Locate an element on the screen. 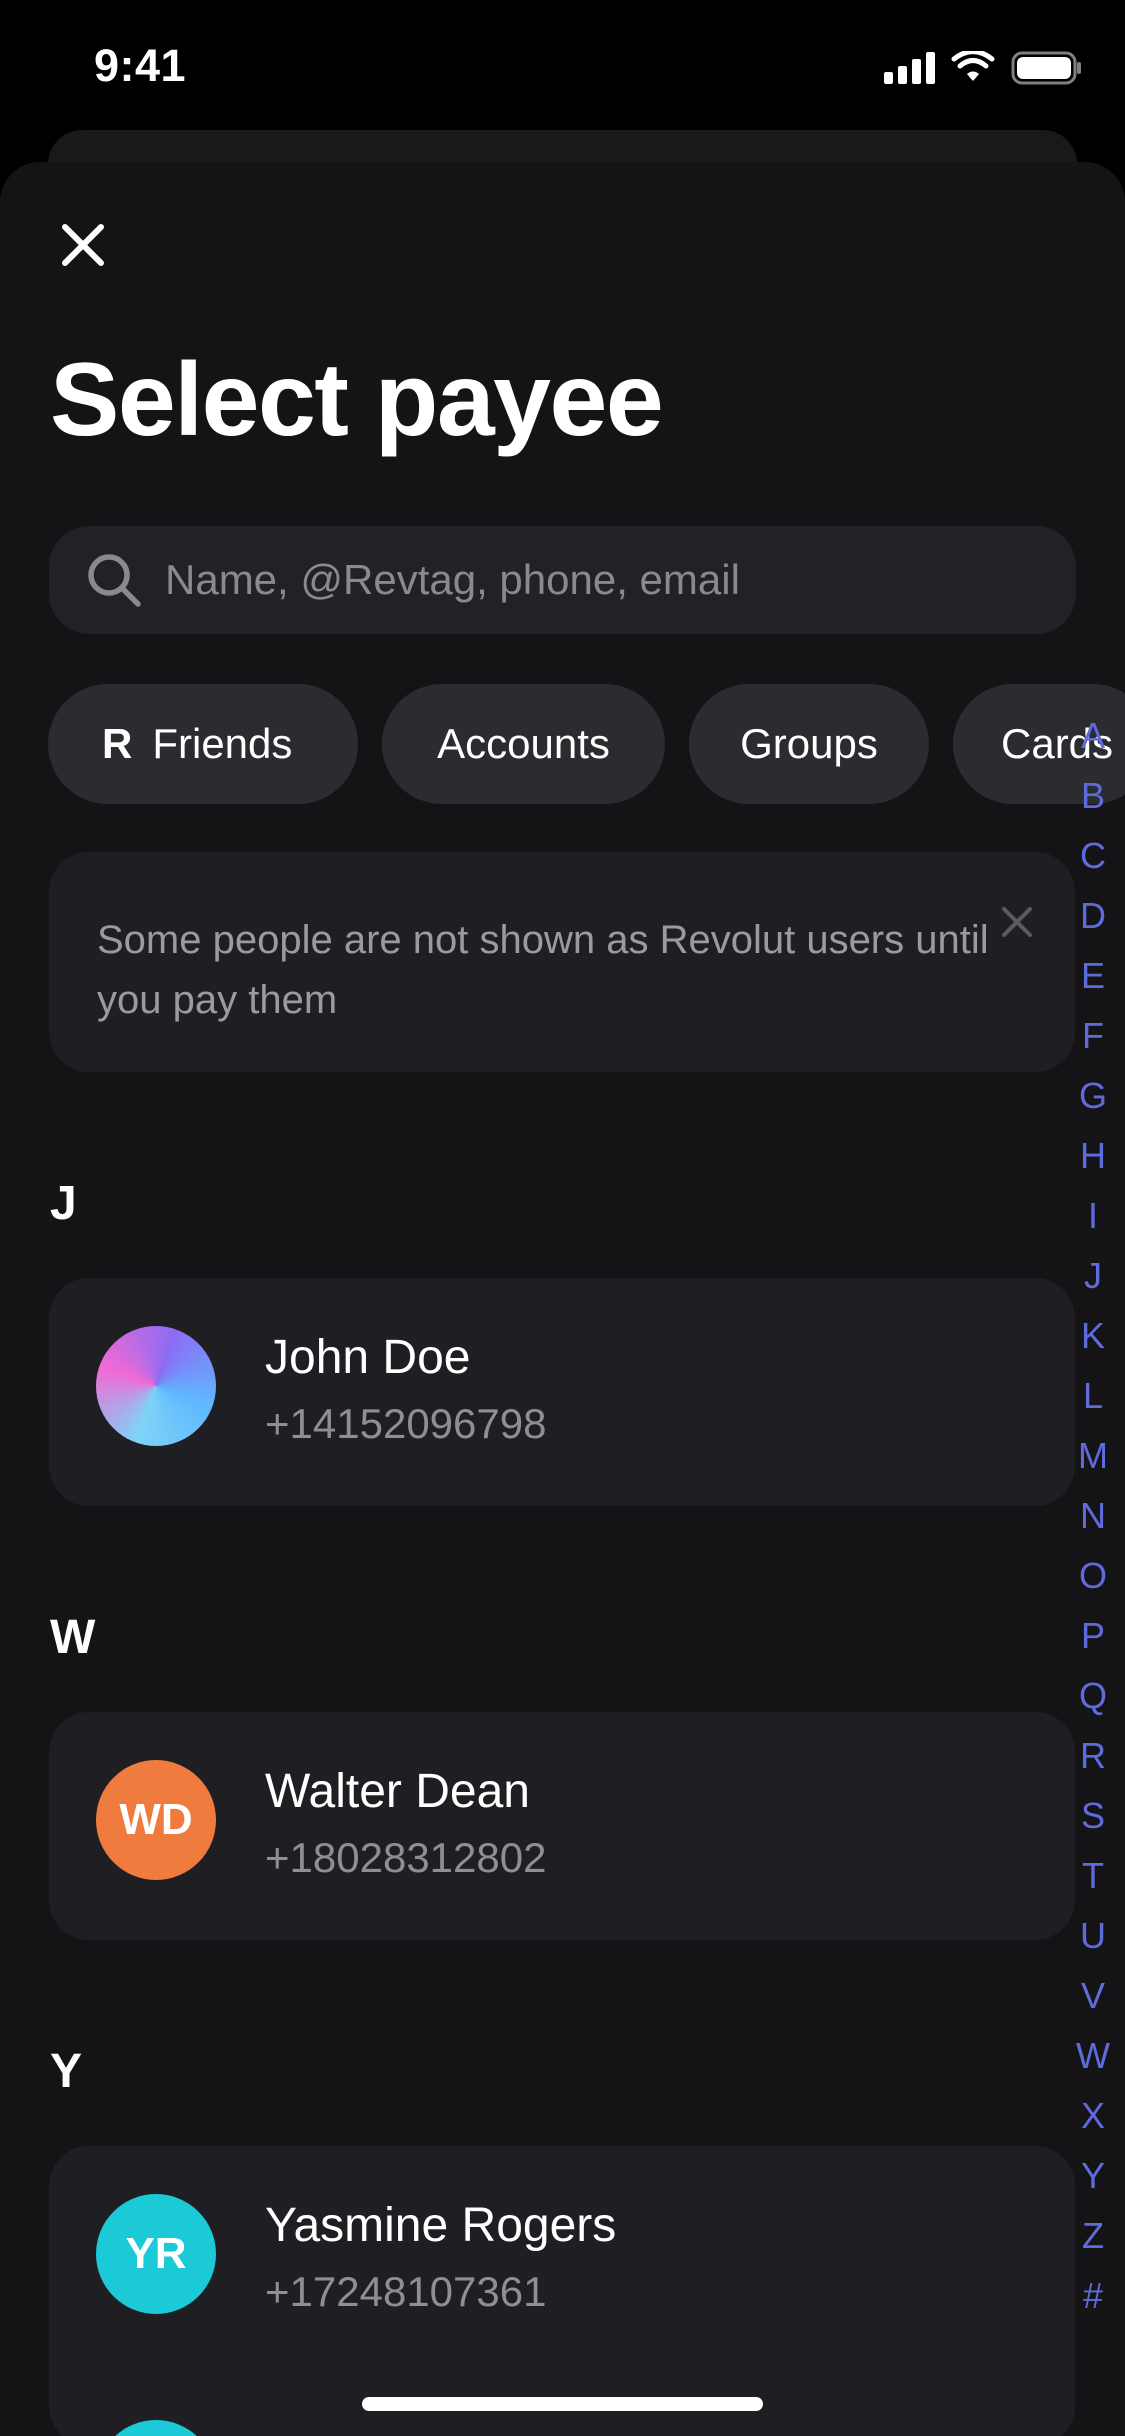 The height and width of the screenshot is (2436, 1125). alphabet-index-letter: S is located at coordinates (1093, 1816).